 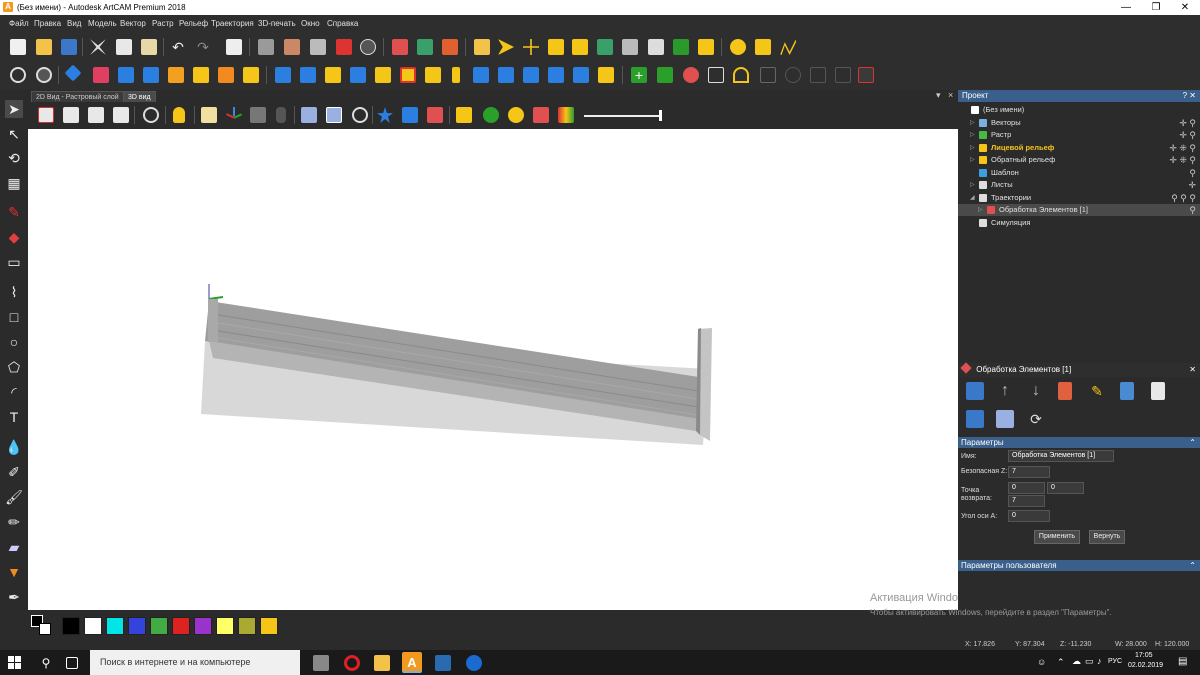 I want to click on windows-start-icon, so click(x=15, y=663).